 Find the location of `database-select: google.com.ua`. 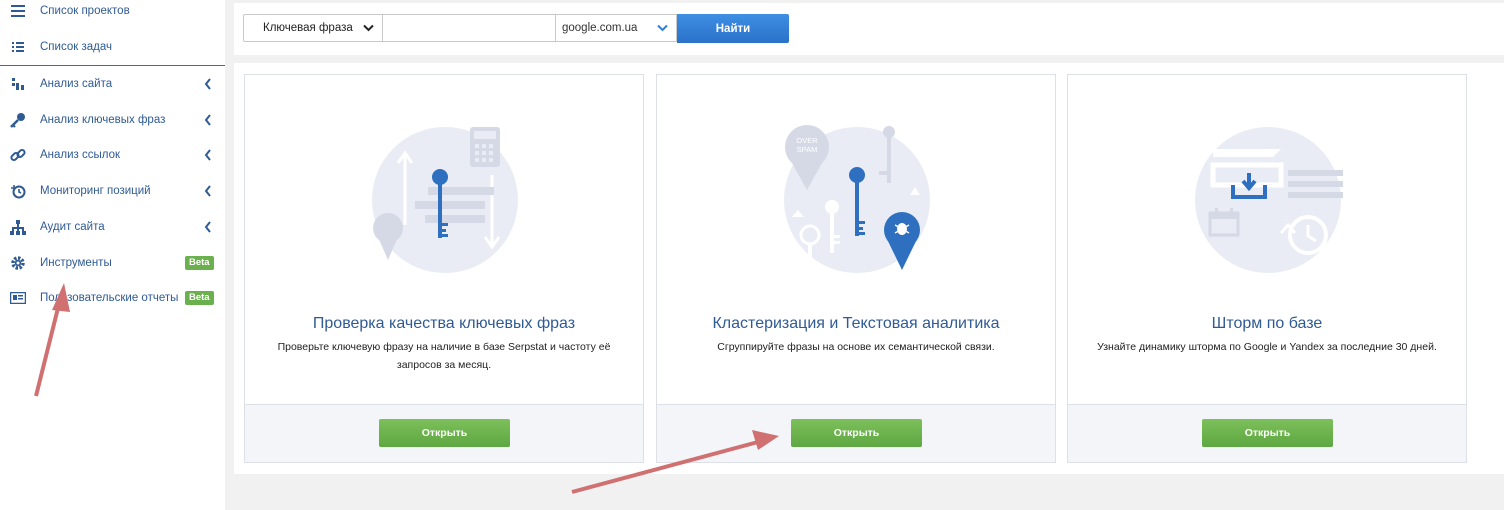

database-select: google.com.ua is located at coordinates (616, 28).